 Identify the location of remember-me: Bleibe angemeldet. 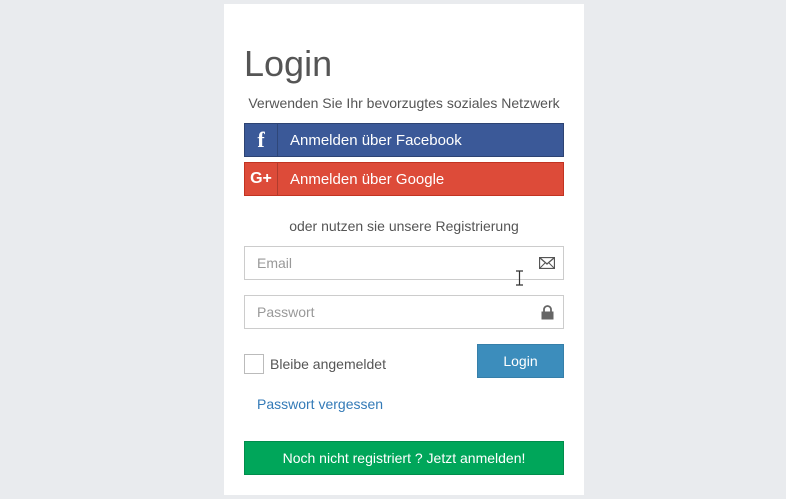
(315, 364).